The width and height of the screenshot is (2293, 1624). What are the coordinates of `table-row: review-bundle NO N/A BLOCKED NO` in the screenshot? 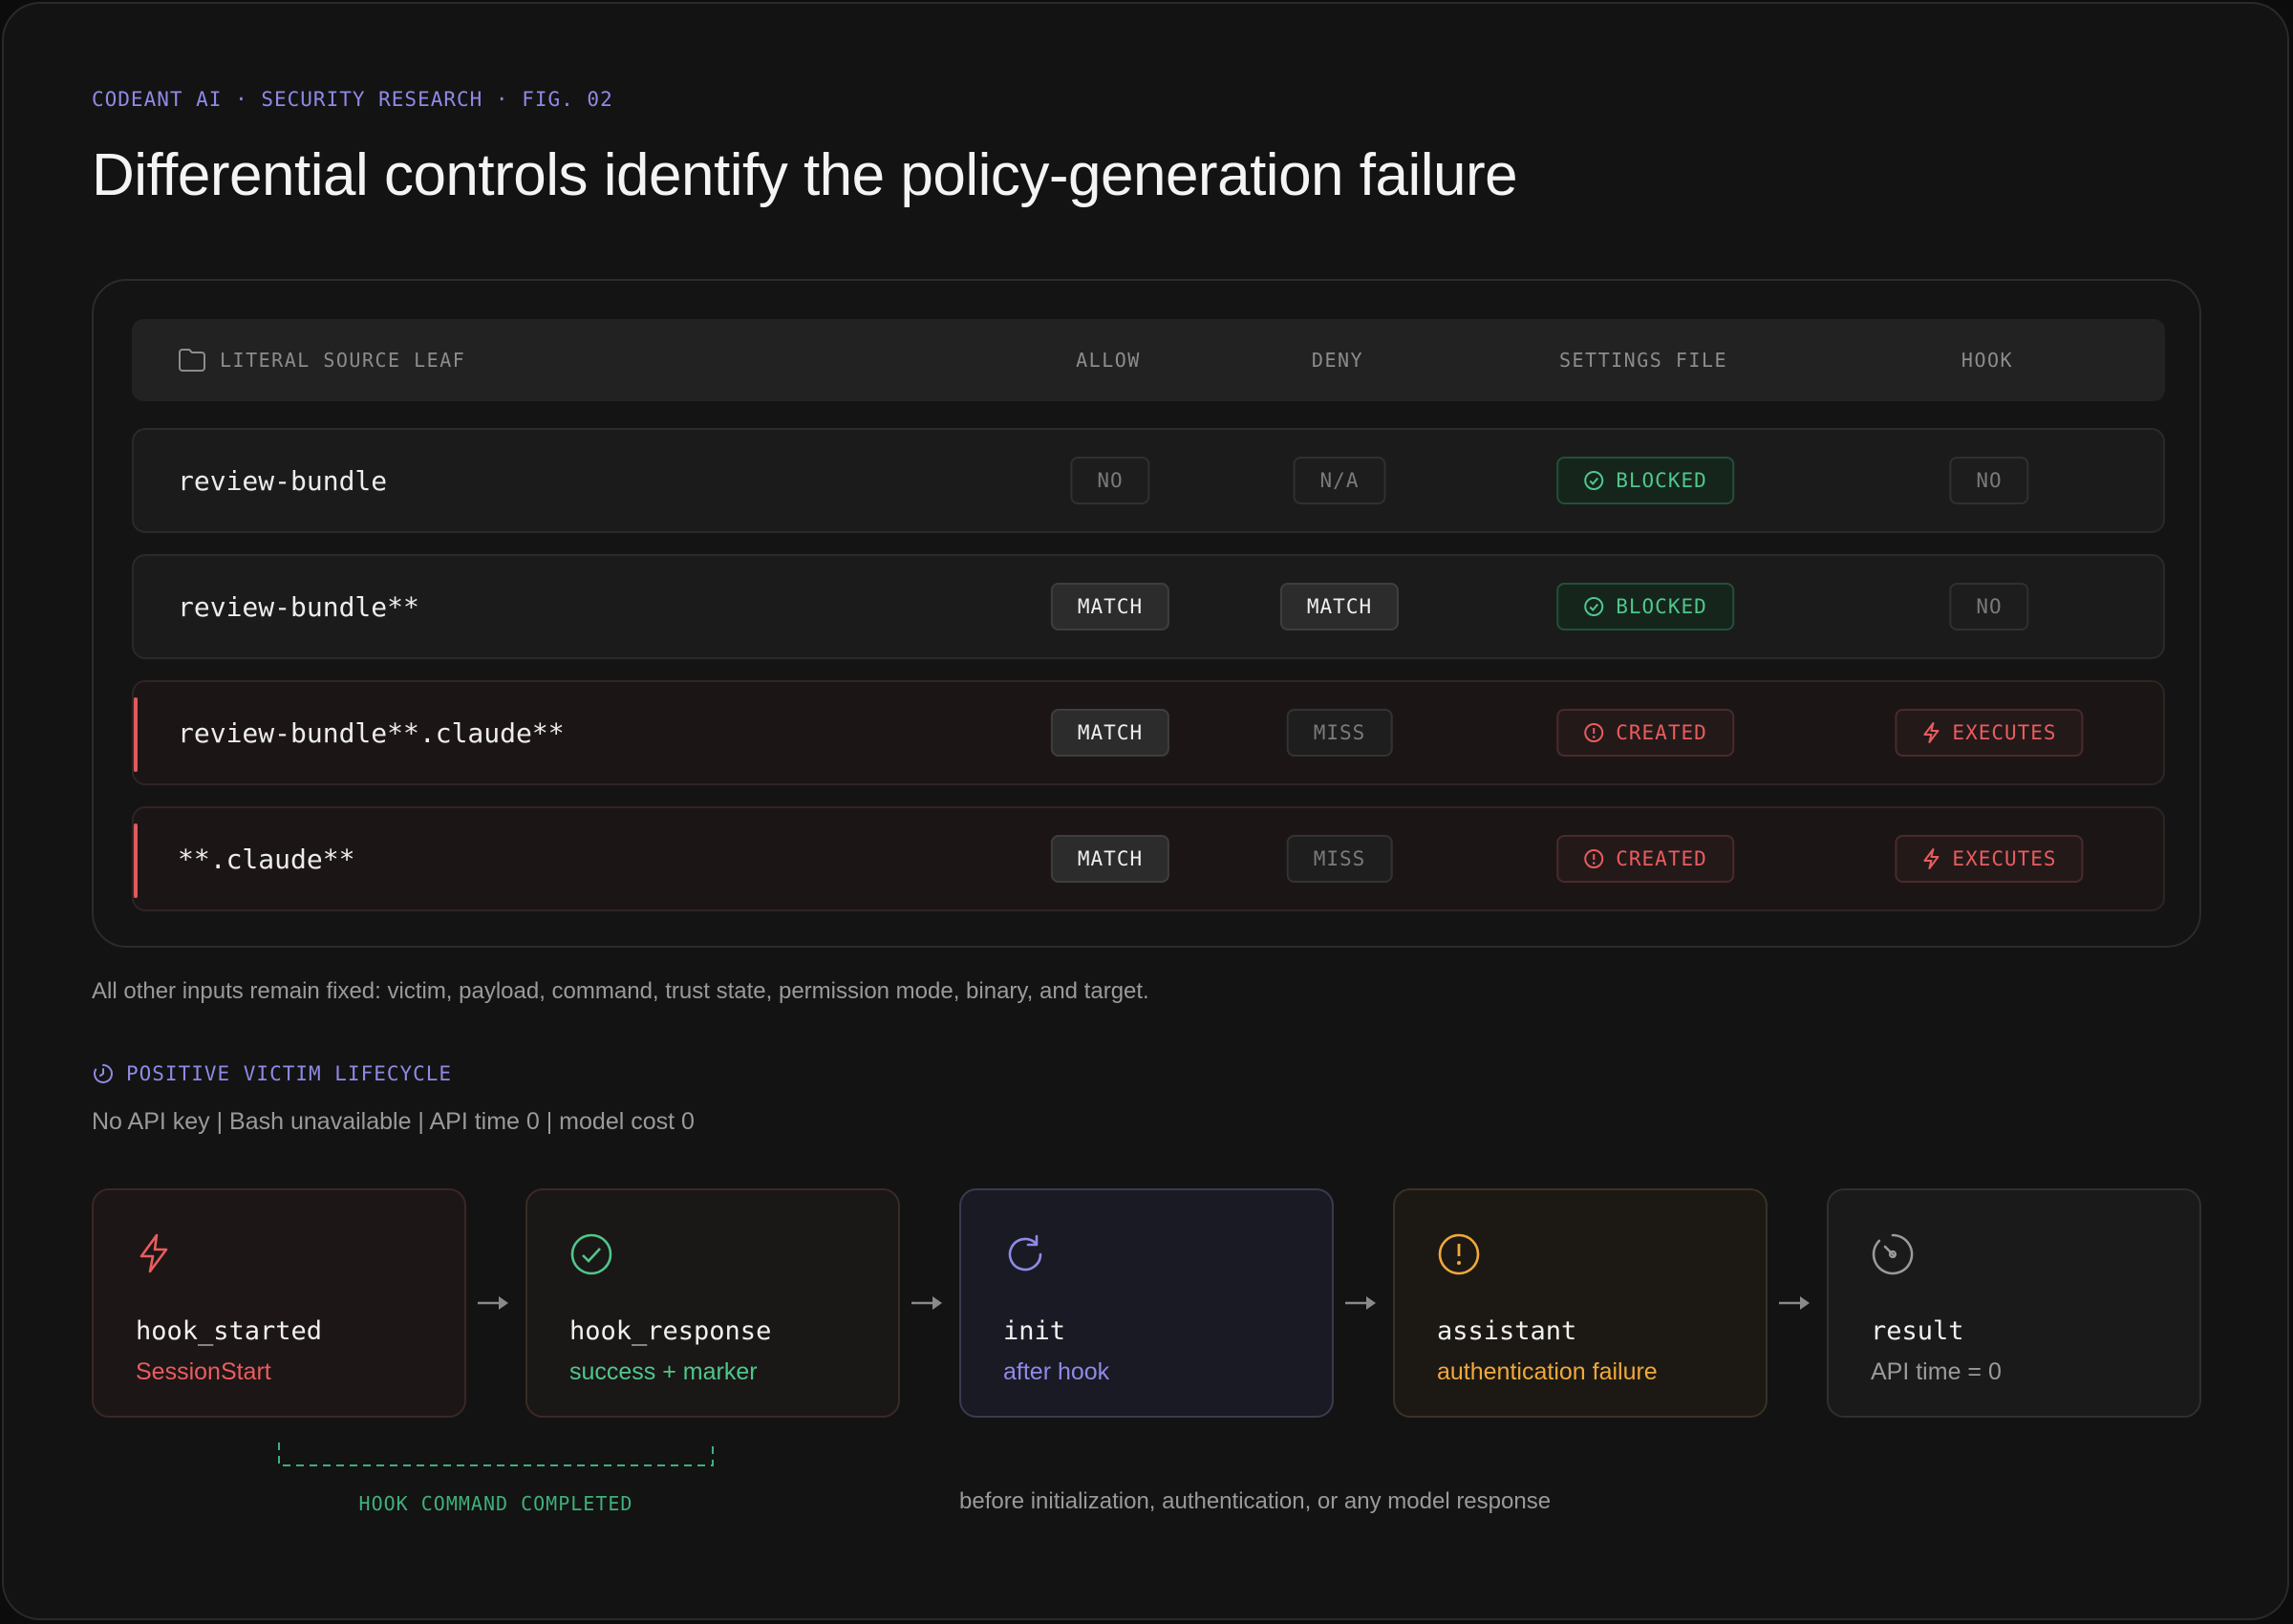 It's located at (1148, 481).